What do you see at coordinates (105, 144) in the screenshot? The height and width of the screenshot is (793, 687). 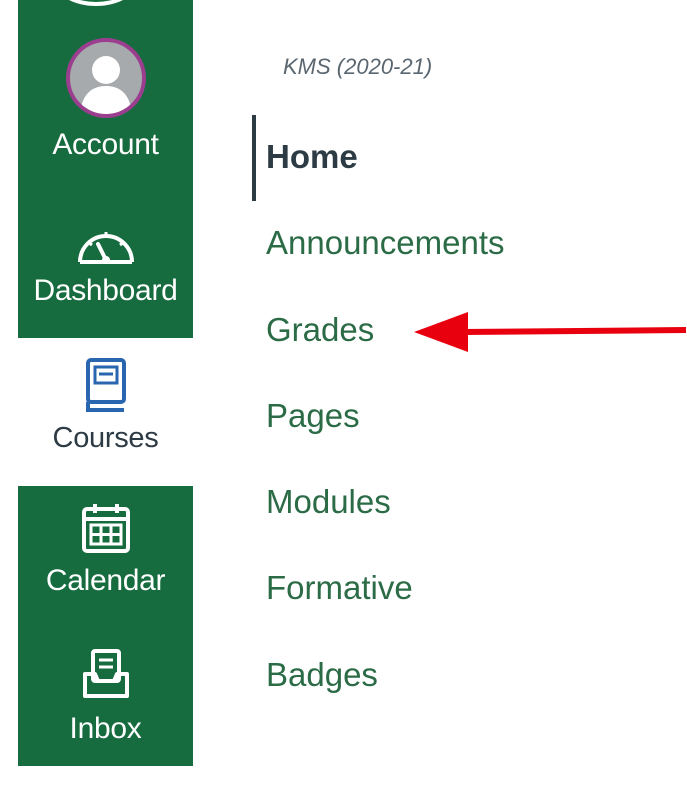 I see `nav-account-label: Account` at bounding box center [105, 144].